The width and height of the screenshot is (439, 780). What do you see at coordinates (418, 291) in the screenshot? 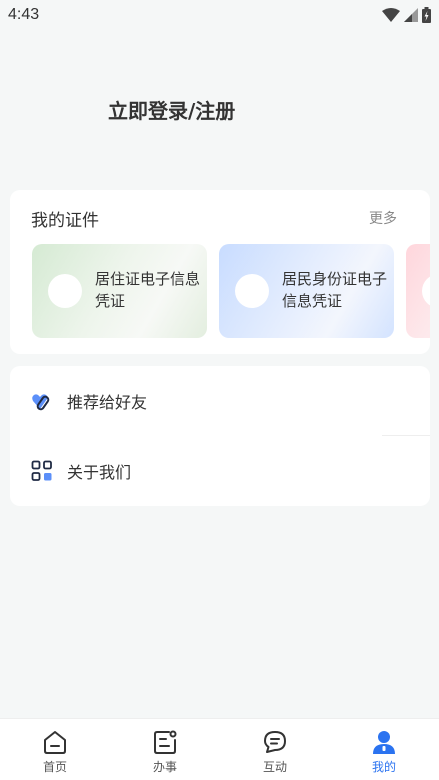
I see `cert-tile-partial` at bounding box center [418, 291].